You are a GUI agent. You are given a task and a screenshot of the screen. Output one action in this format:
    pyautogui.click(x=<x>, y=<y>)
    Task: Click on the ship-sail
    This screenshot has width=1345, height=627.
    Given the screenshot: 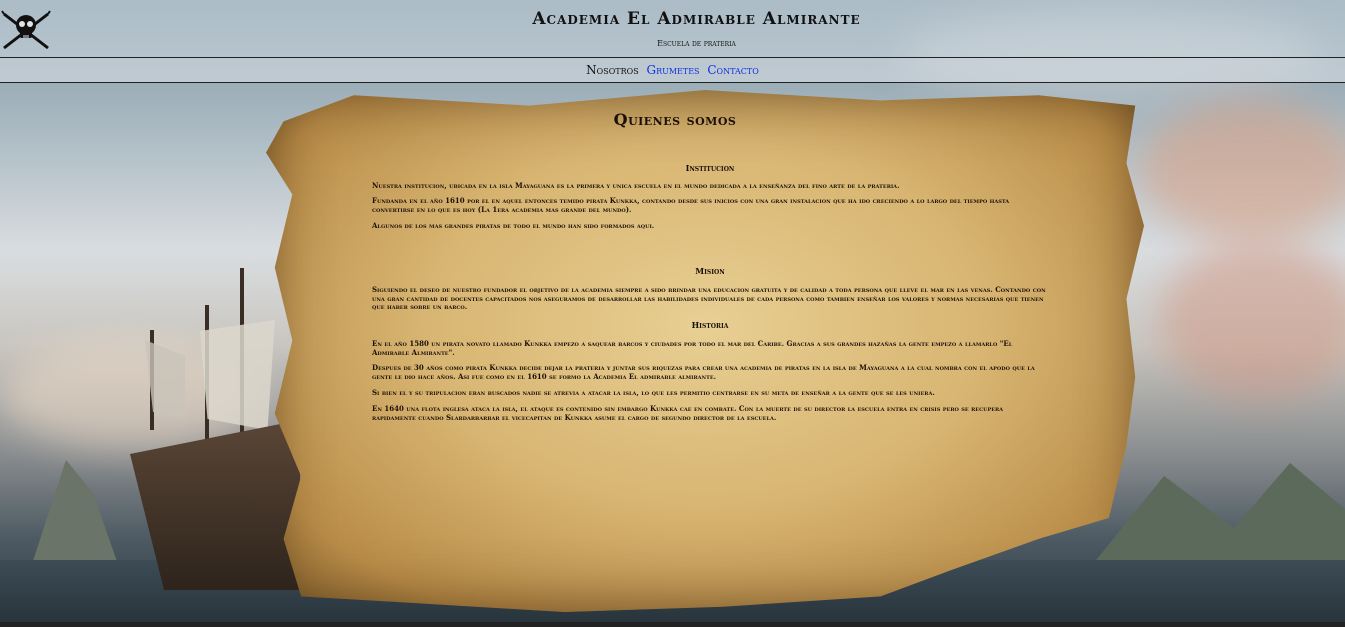 What is the action you would take?
    pyautogui.click(x=237, y=375)
    